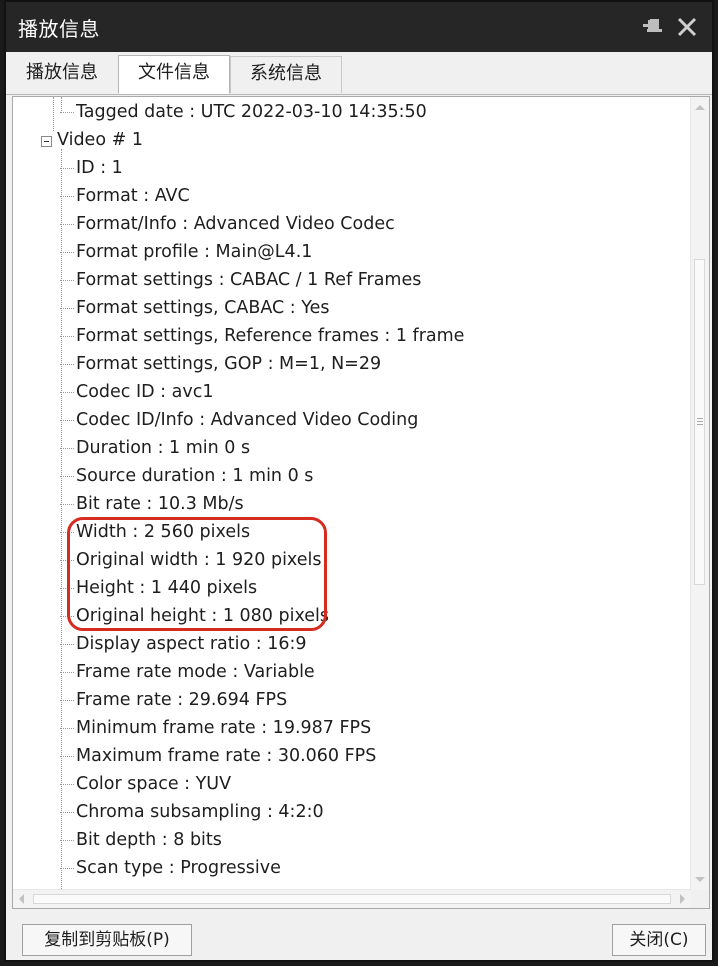  What do you see at coordinates (249, 280) in the screenshot?
I see `tree-leaf: Format settings : CABAC / 1 Ref Frames` at bounding box center [249, 280].